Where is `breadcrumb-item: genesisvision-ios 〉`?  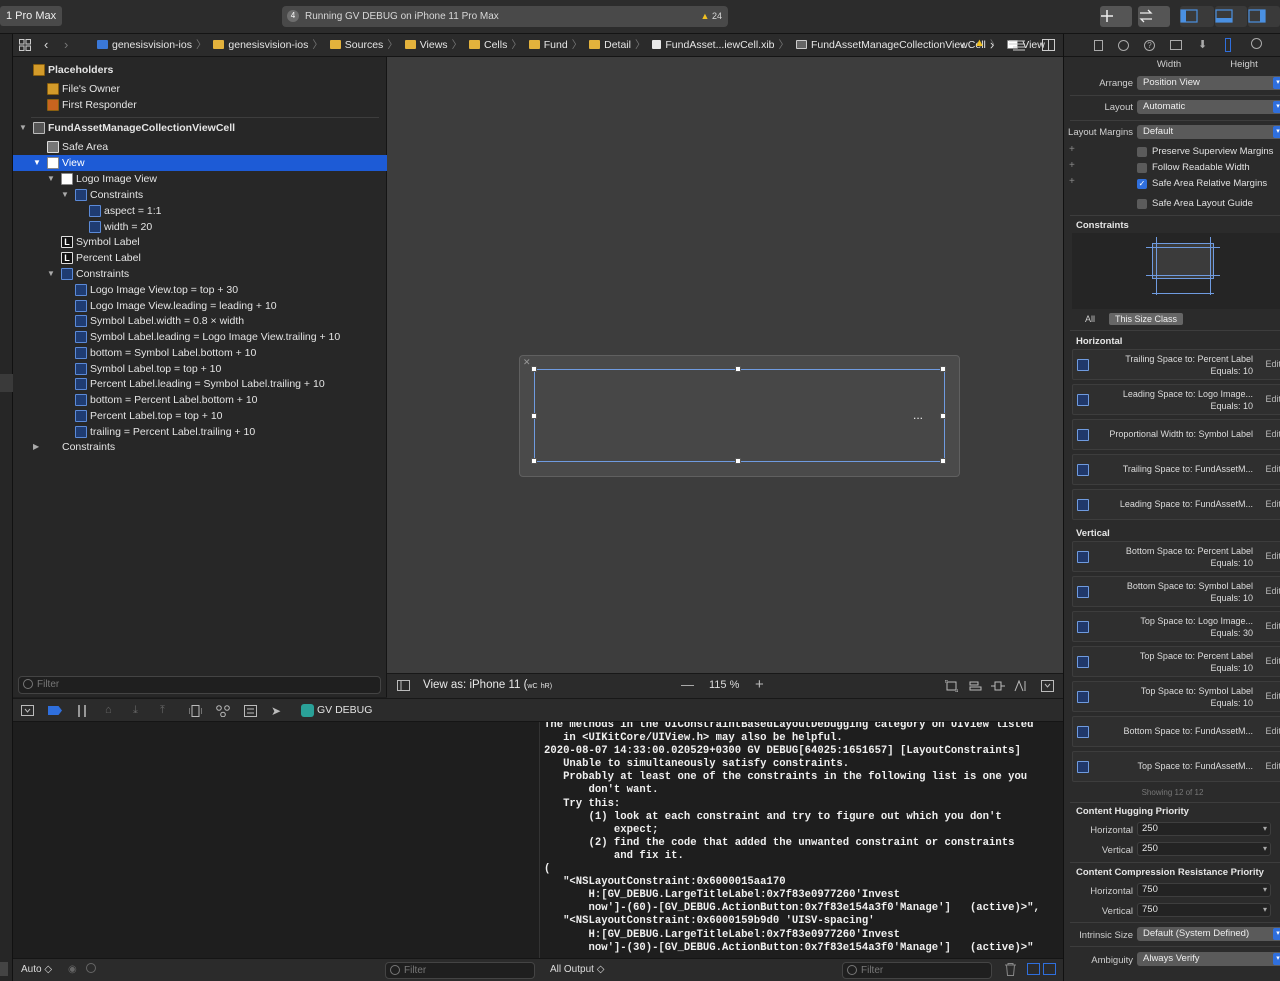 breadcrumb-item: genesisvision-ios 〉 is located at coordinates (151, 45).